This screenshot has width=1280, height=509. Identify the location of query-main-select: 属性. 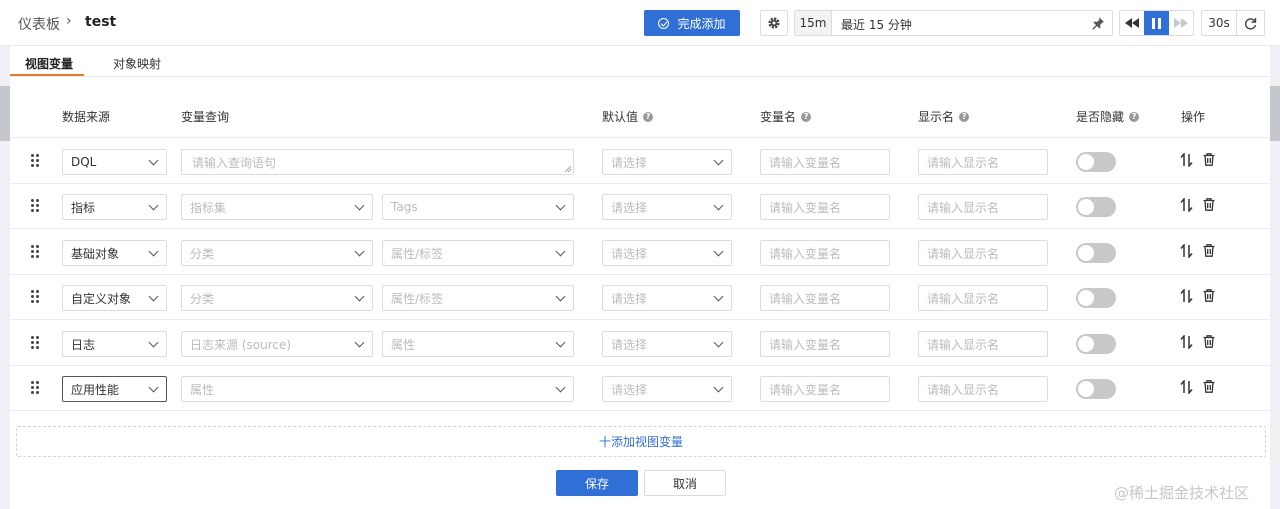
(377, 389).